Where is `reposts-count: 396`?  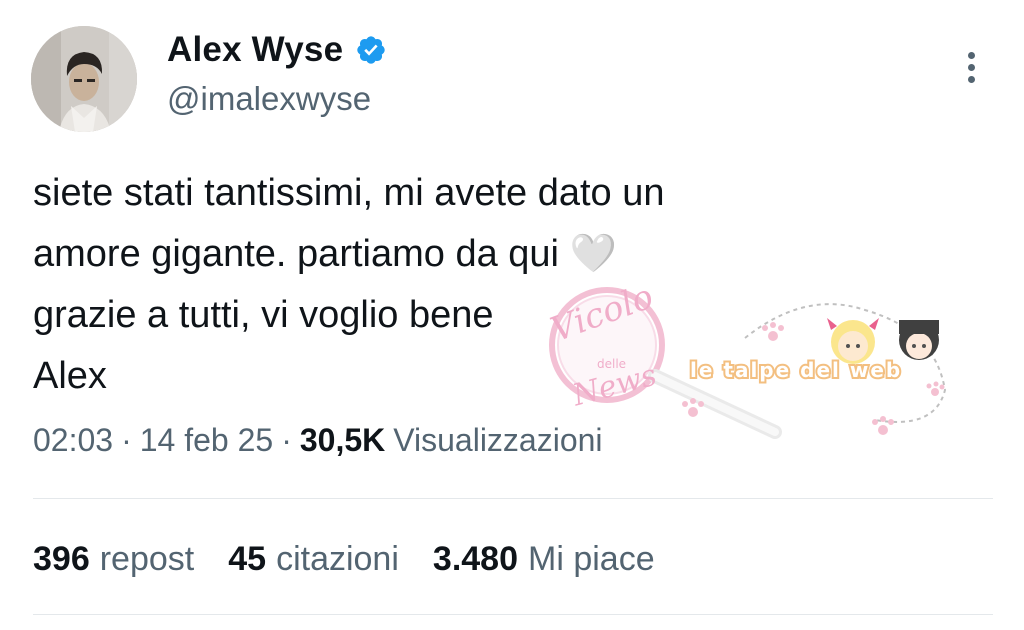
reposts-count: 396 is located at coordinates (61, 559).